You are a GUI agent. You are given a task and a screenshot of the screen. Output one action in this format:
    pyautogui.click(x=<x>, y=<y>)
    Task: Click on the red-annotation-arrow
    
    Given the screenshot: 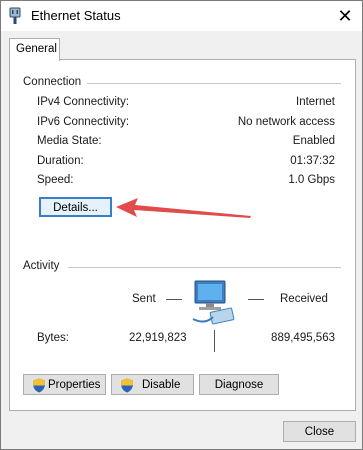 What is the action you would take?
    pyautogui.click(x=183, y=208)
    